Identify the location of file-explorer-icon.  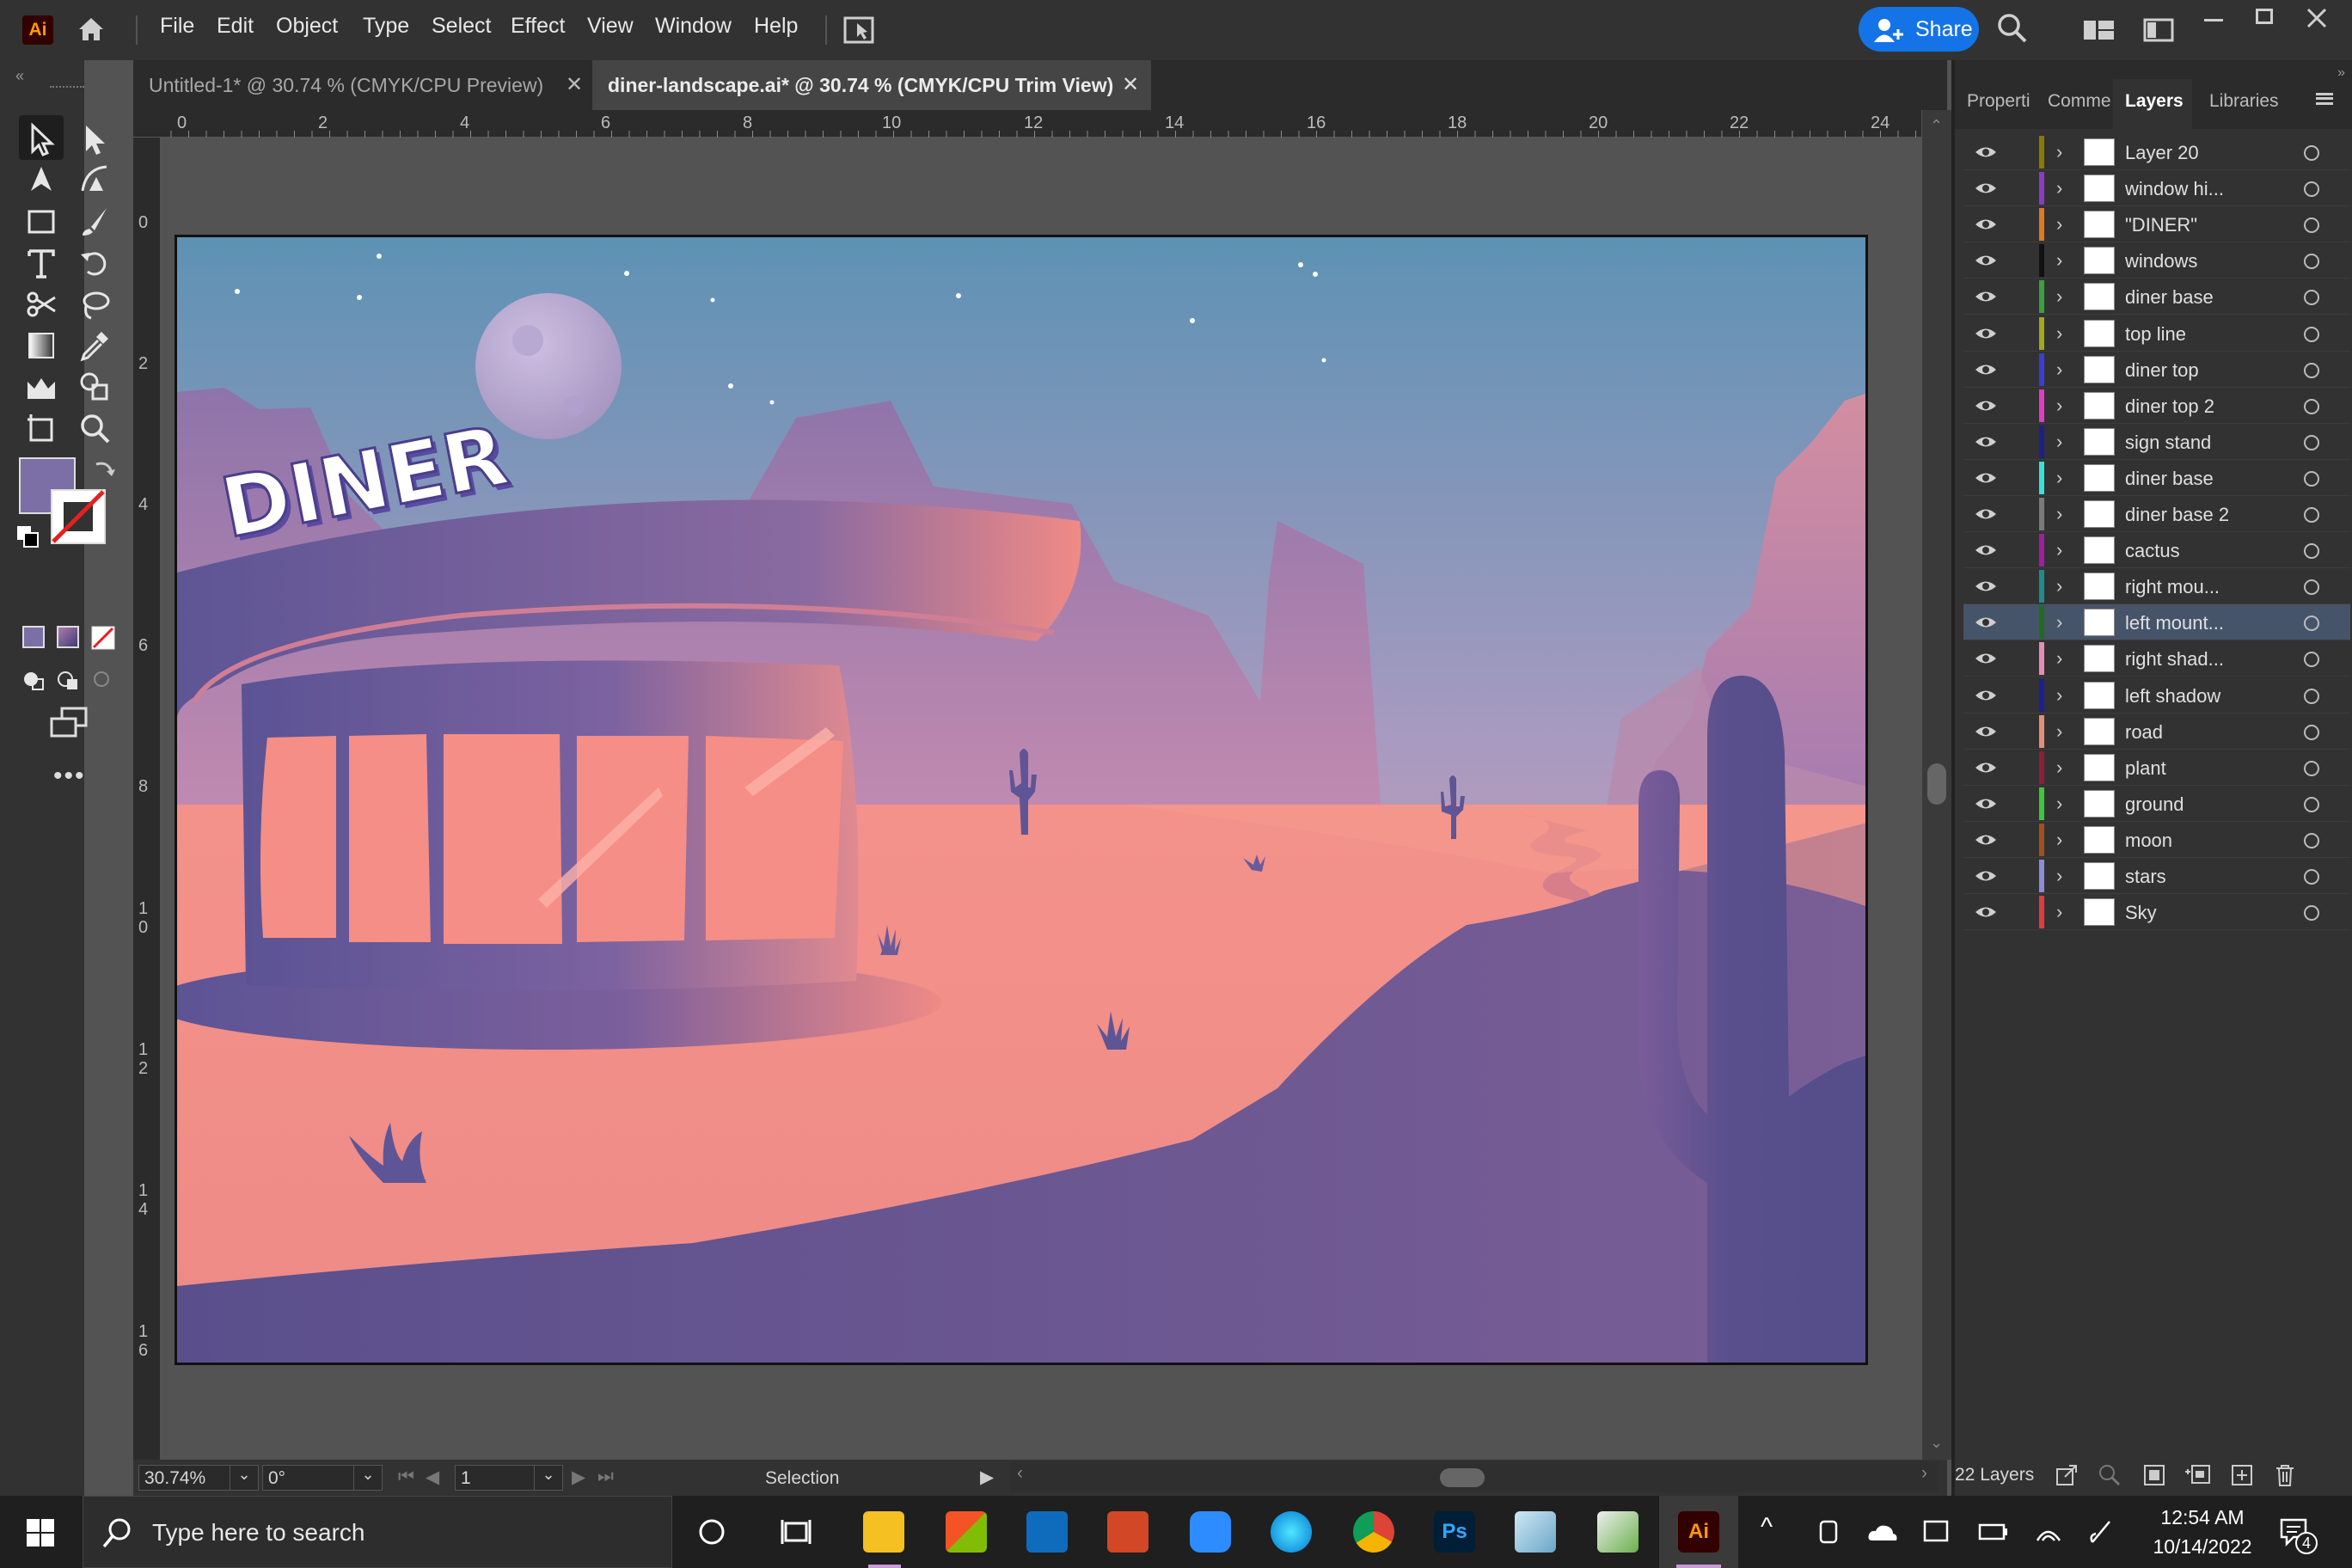
(883, 1532).